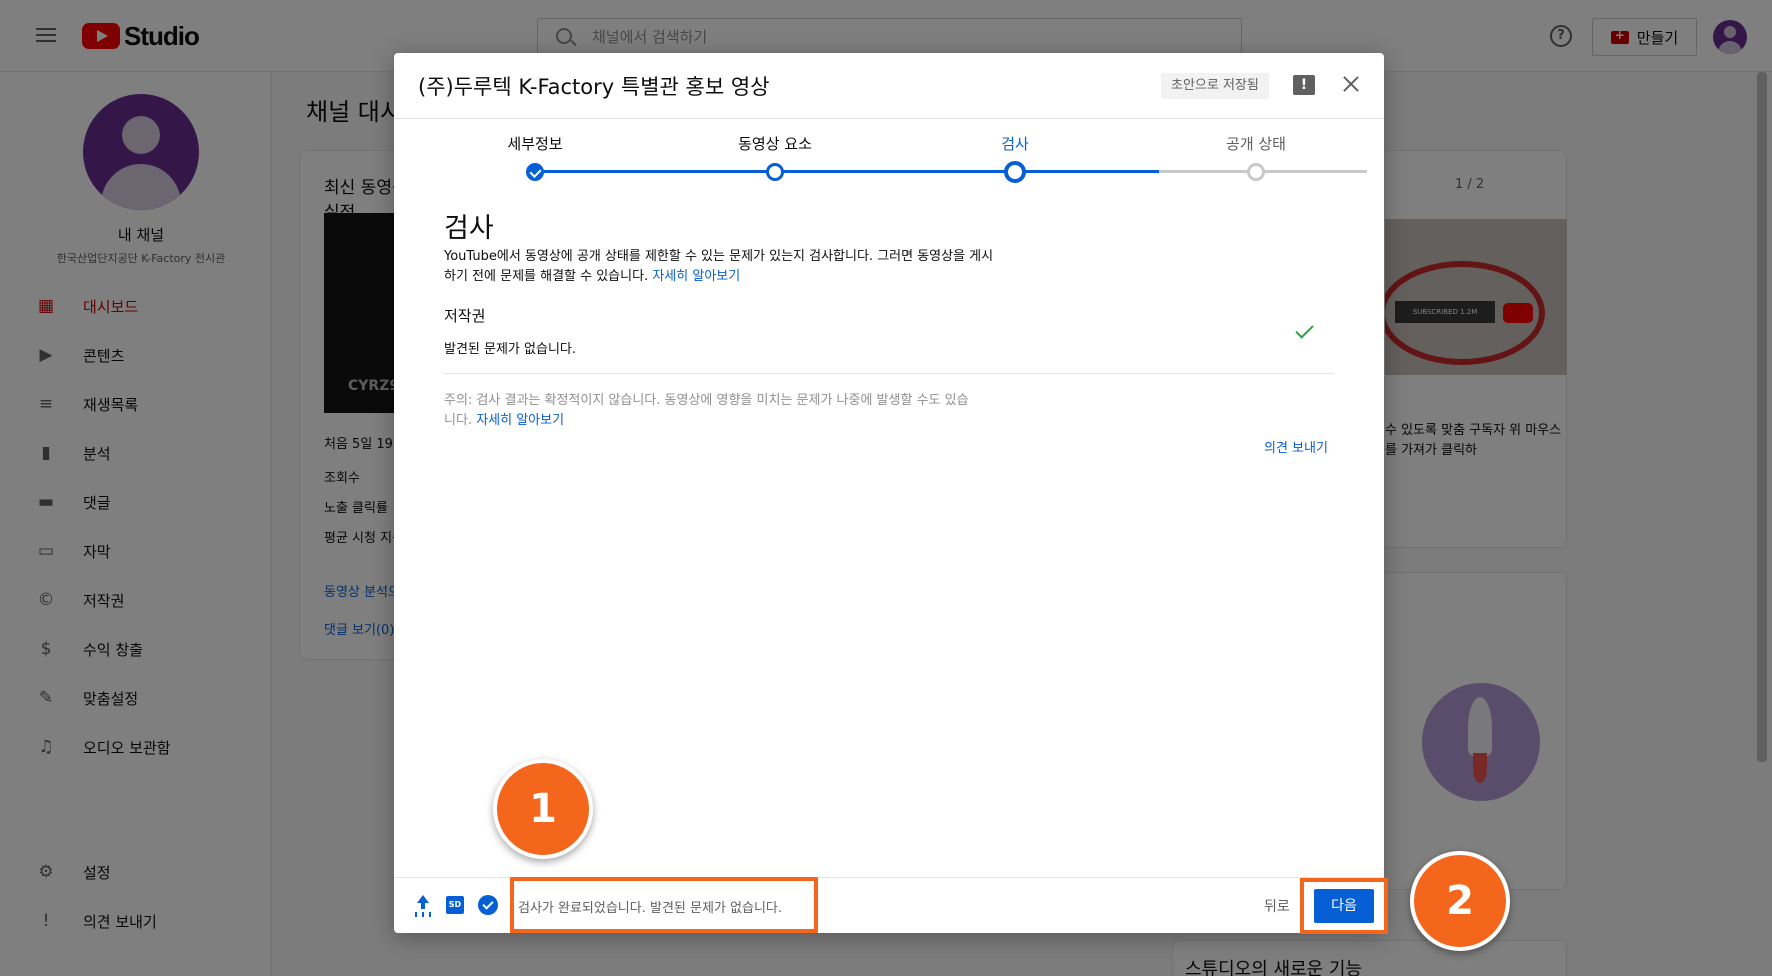 The height and width of the screenshot is (976, 1772). What do you see at coordinates (889, 169) in the screenshot?
I see `upload-stepper: 세부정보 동영상 요소 검사 공개 상태` at bounding box center [889, 169].